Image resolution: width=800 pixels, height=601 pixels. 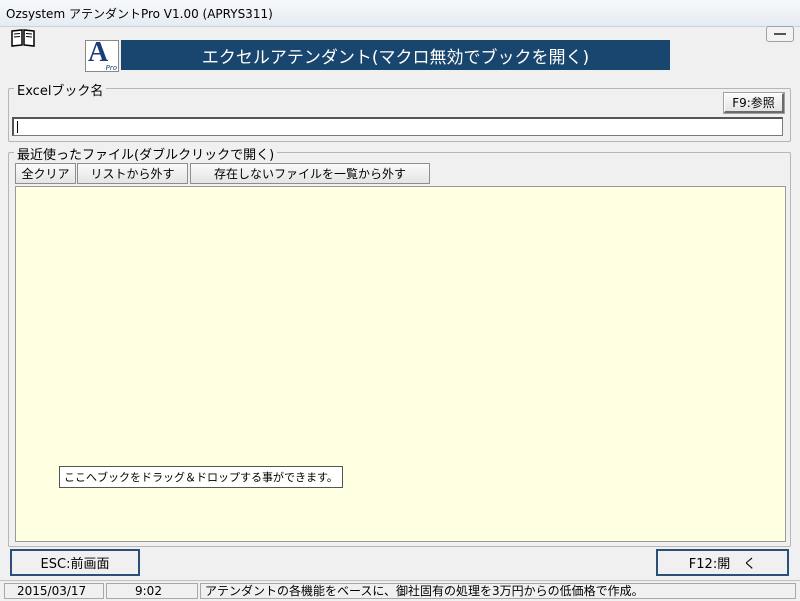 I want to click on esc-back-button: ESC:前画面, so click(x=75, y=562).